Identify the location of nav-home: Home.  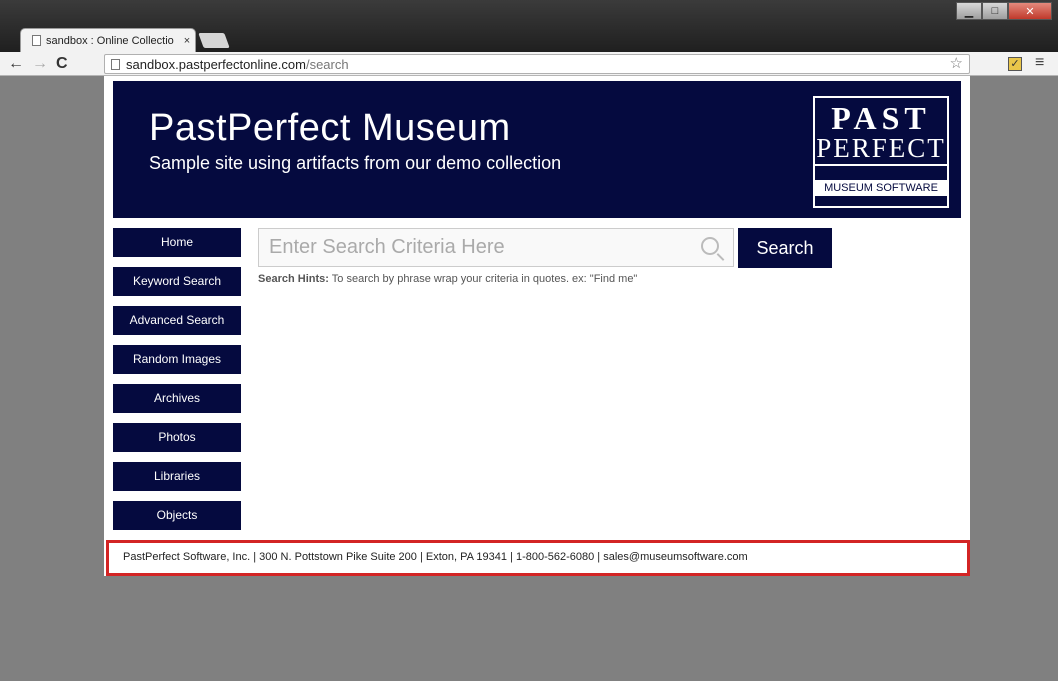
(177, 242).